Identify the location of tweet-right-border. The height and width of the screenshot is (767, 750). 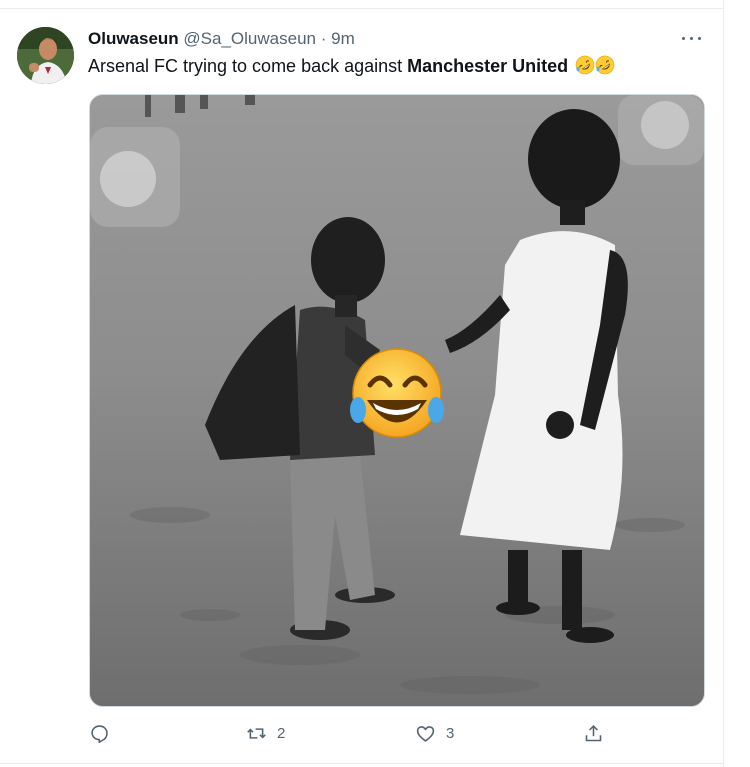
(723, 383).